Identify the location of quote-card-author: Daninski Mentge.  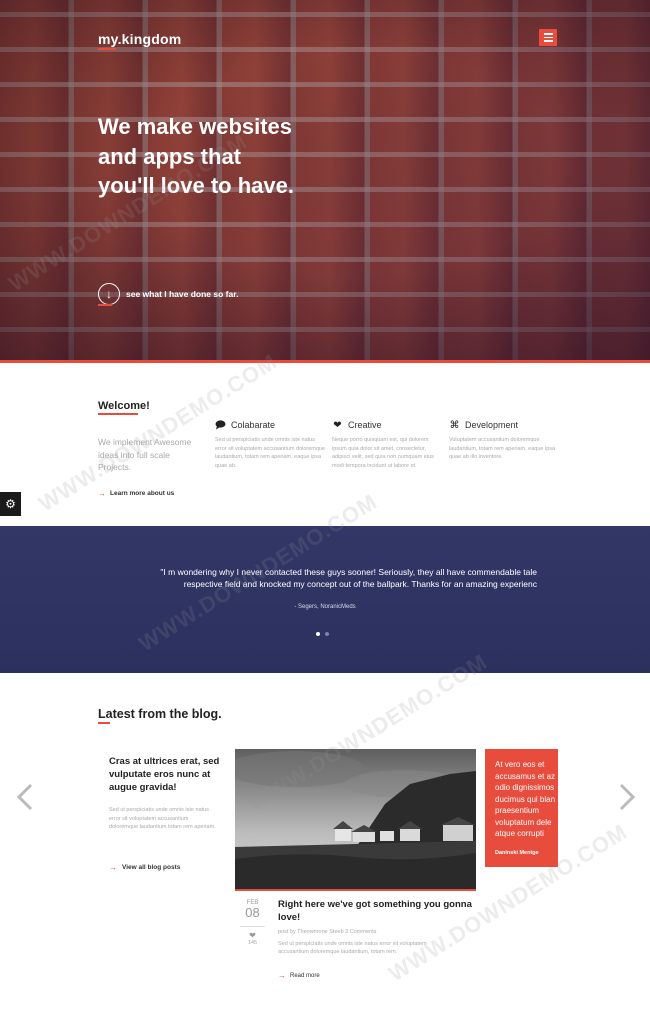
(517, 853).